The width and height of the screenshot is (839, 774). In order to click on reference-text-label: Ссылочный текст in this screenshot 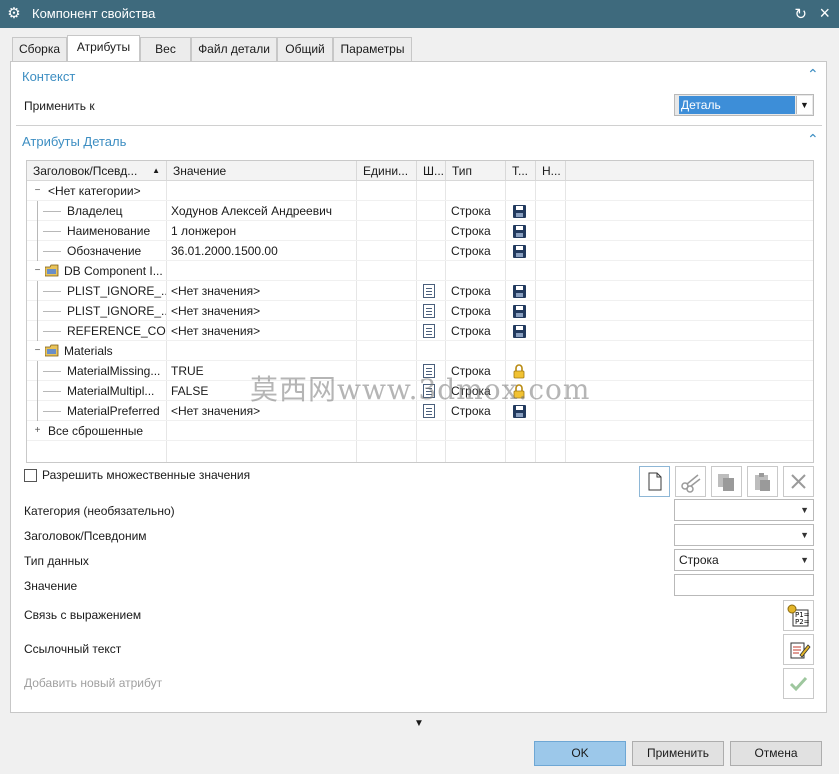, I will do `click(73, 649)`.